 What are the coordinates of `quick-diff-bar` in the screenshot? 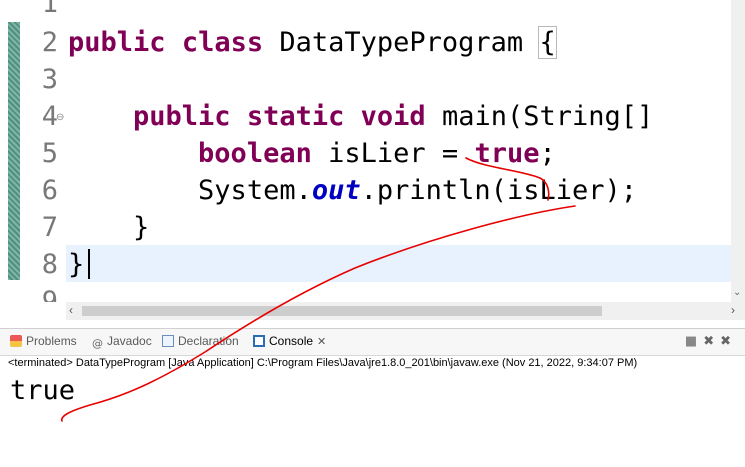 It's located at (14, 151).